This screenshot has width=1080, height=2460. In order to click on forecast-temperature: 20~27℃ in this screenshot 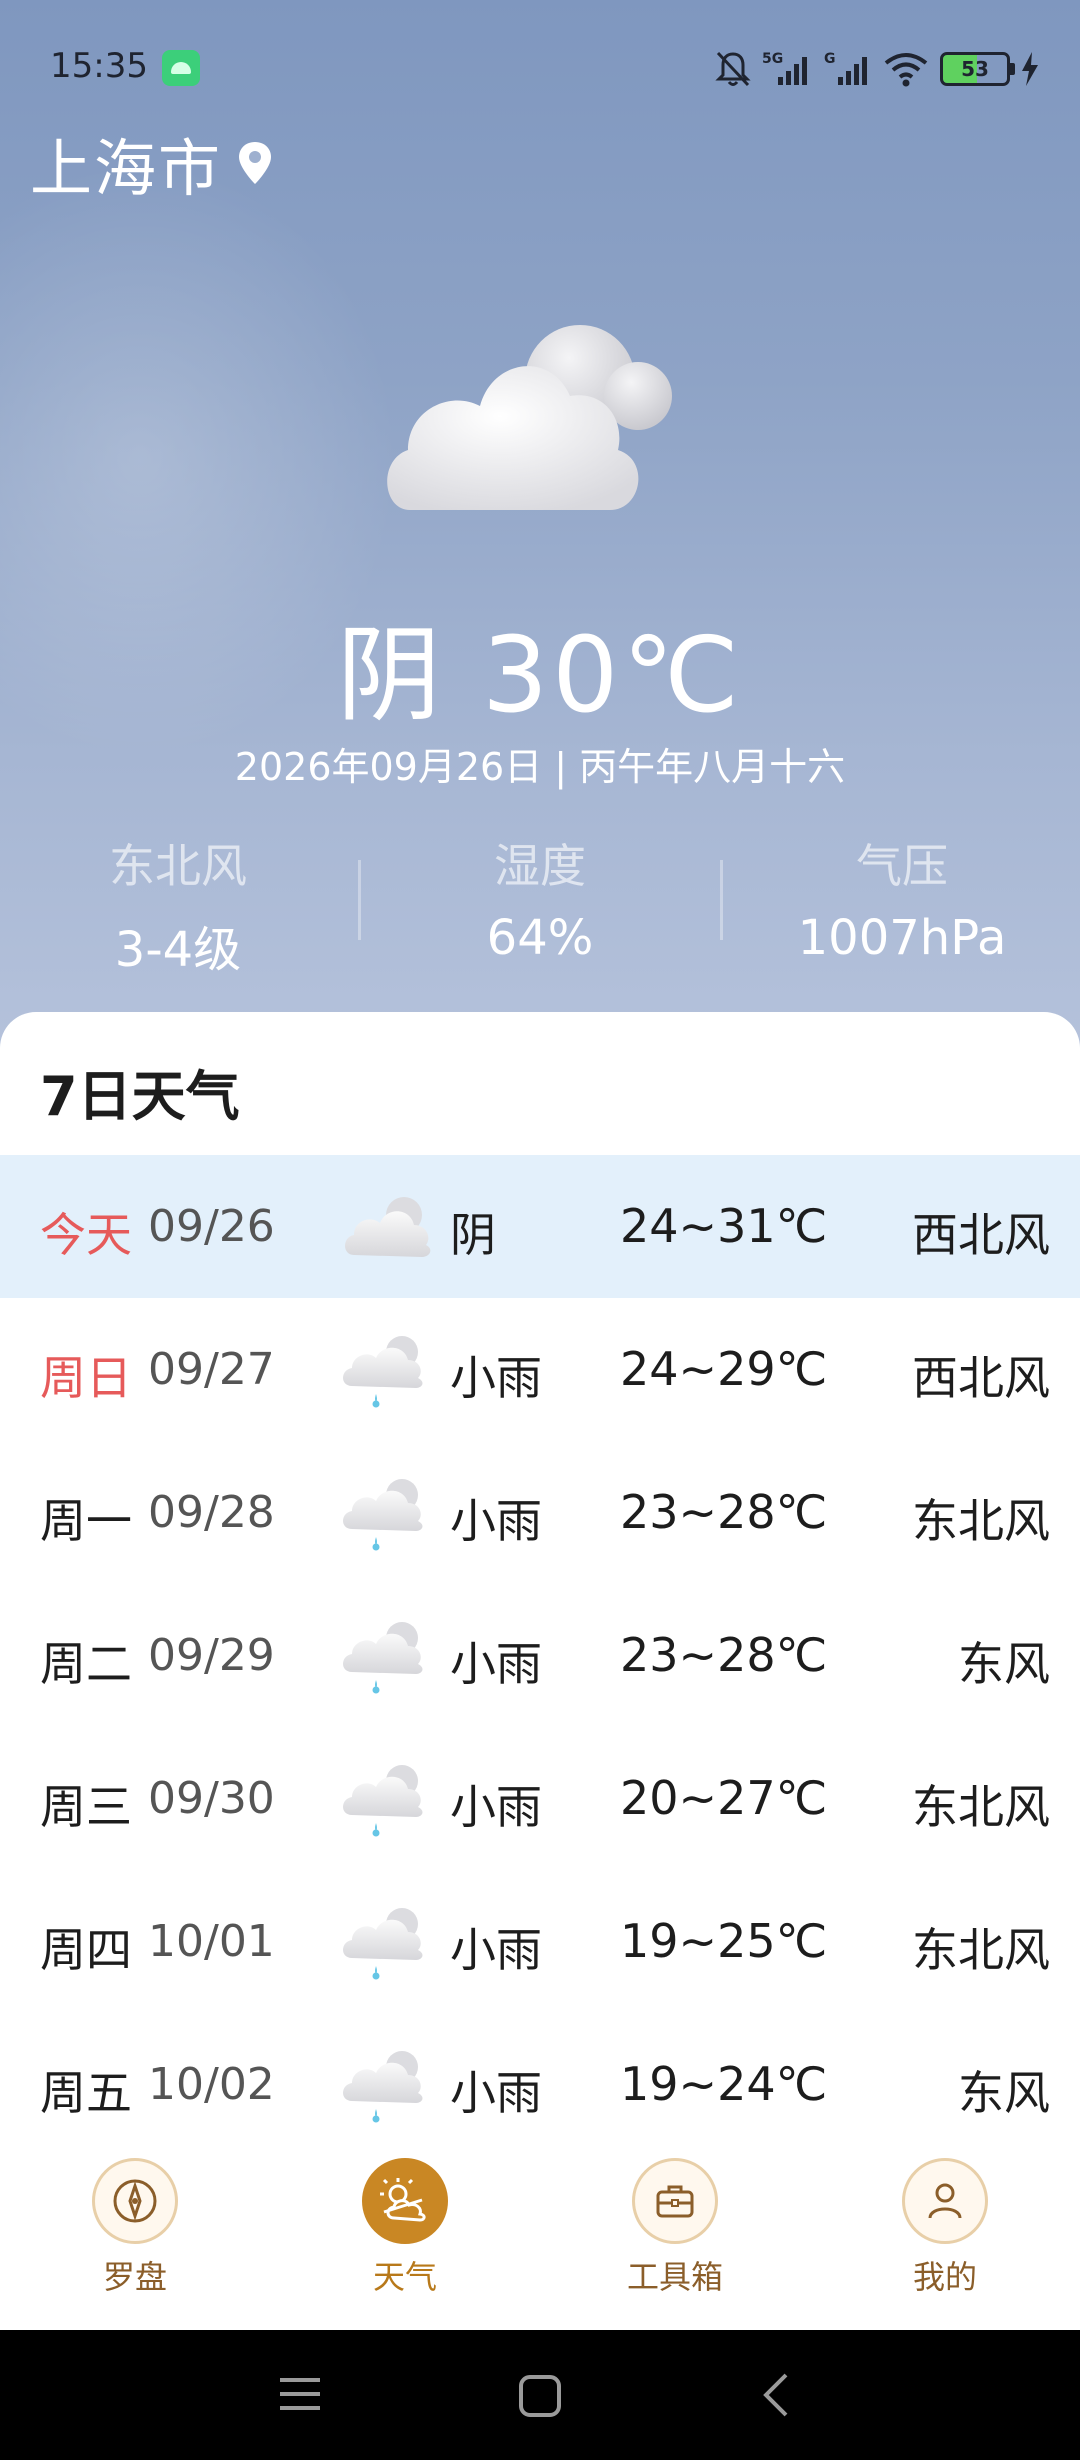, I will do `click(724, 1798)`.